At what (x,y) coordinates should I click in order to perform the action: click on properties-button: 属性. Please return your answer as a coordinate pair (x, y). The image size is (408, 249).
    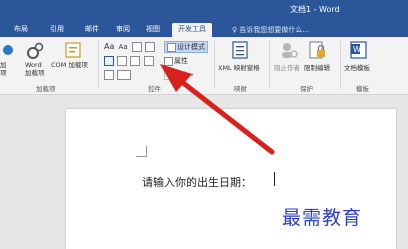
    Looking at the image, I should click on (176, 61).